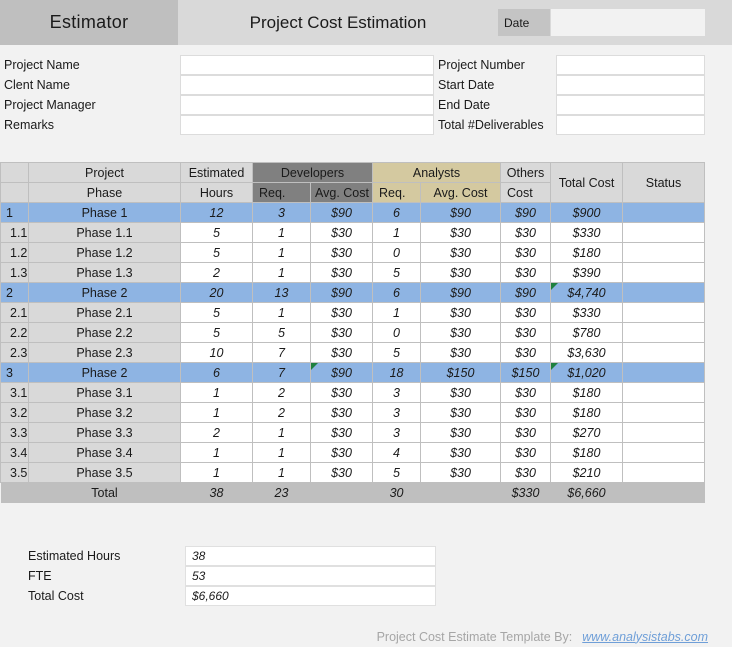  I want to click on cell-others-cost: $330, so click(525, 492).